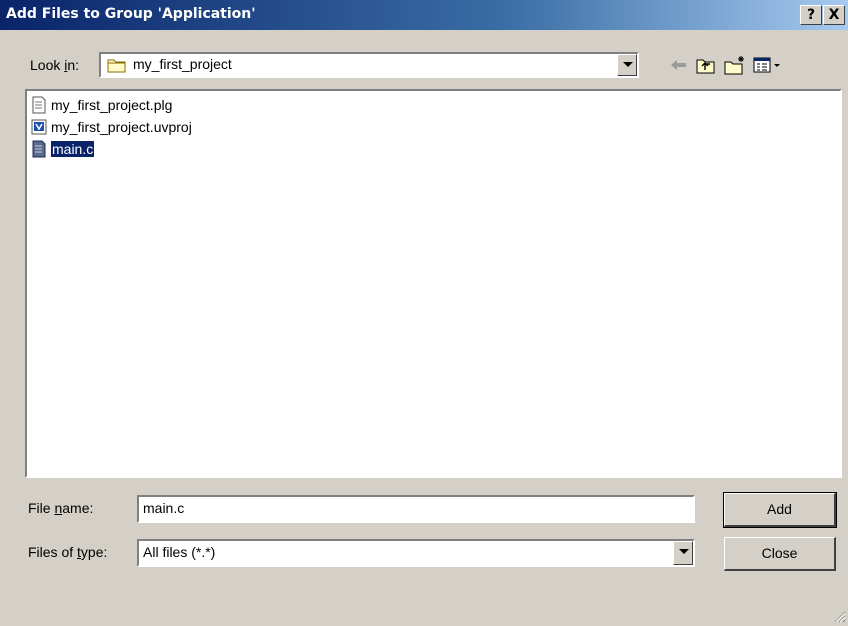  I want to click on c-source-file-icon, so click(39, 149).